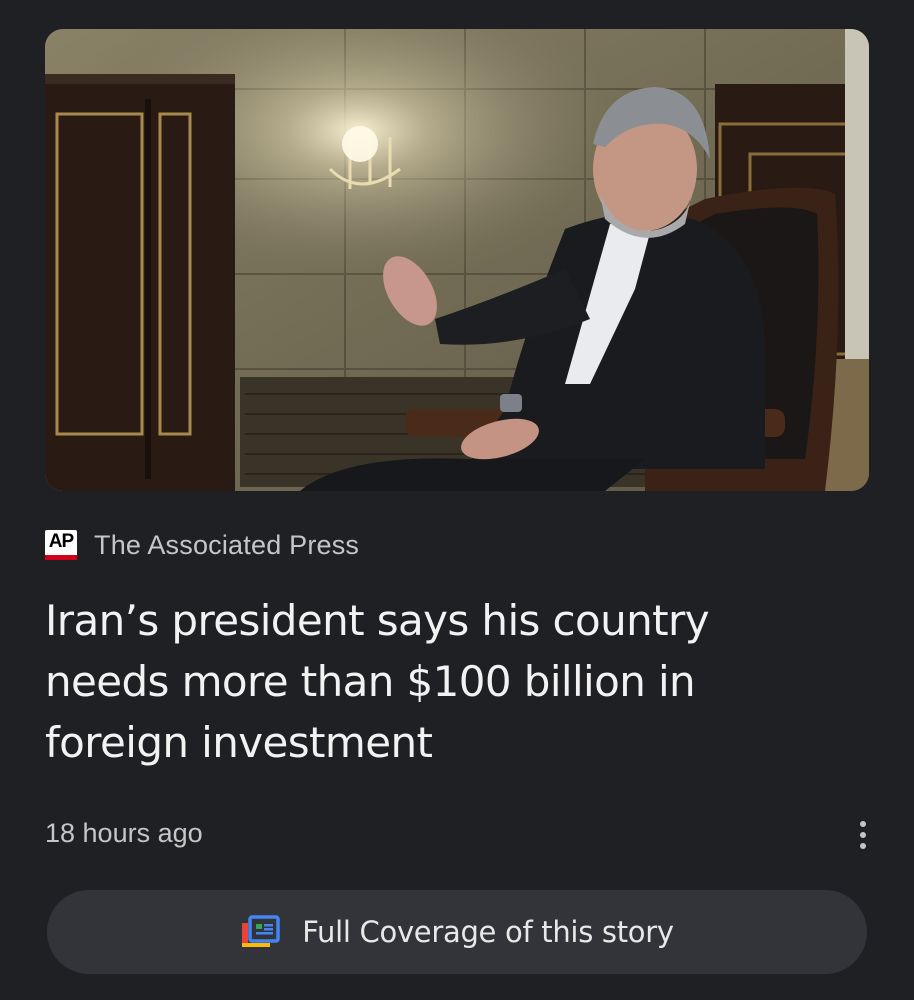 The image size is (914, 1000). I want to click on full-coverage-button: Full Coverage of this story, so click(457, 932).